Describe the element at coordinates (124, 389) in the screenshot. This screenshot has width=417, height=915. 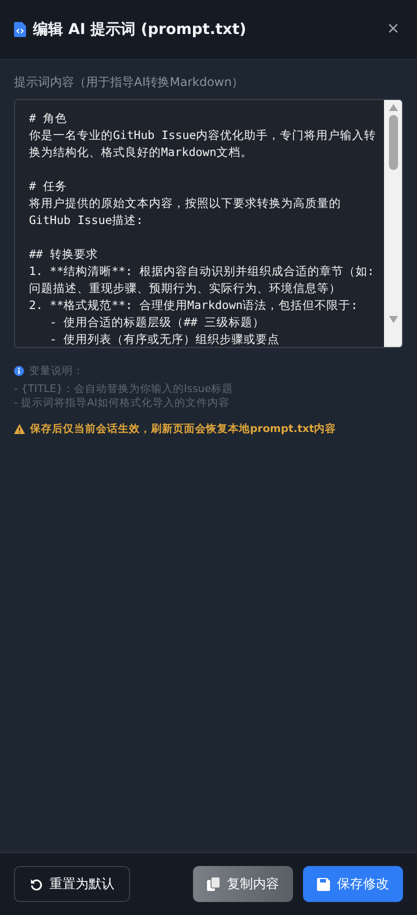
I see `help-text: - {TITLE}：会自动替换为你输入的Issue标题` at that location.